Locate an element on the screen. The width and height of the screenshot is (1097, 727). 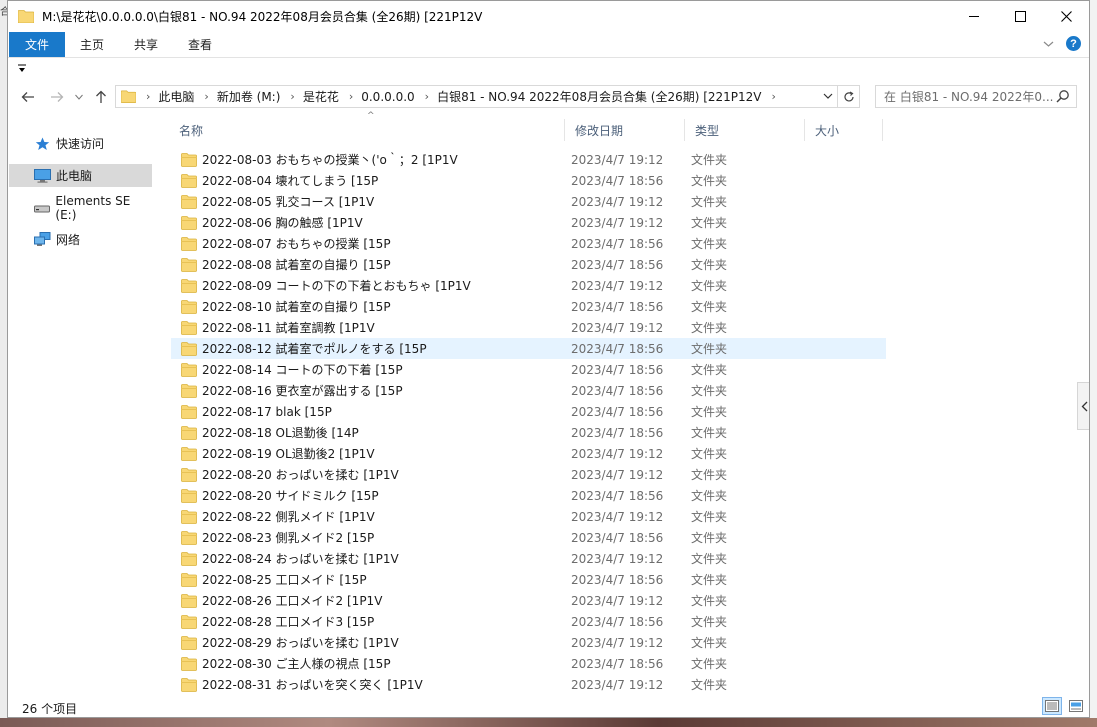
recent-locations-button is located at coordinates (79, 97).